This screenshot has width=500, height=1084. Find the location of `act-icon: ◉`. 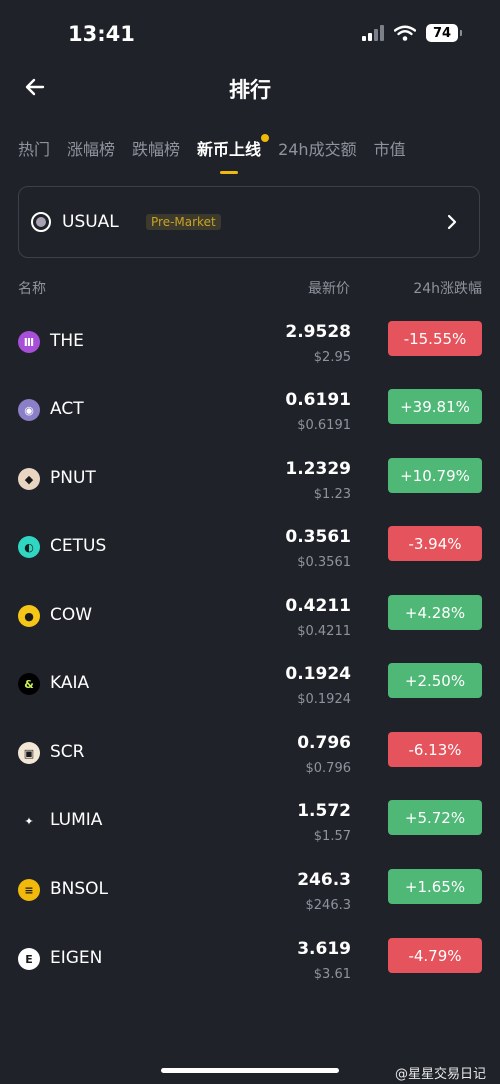

act-icon: ◉ is located at coordinates (29, 410).